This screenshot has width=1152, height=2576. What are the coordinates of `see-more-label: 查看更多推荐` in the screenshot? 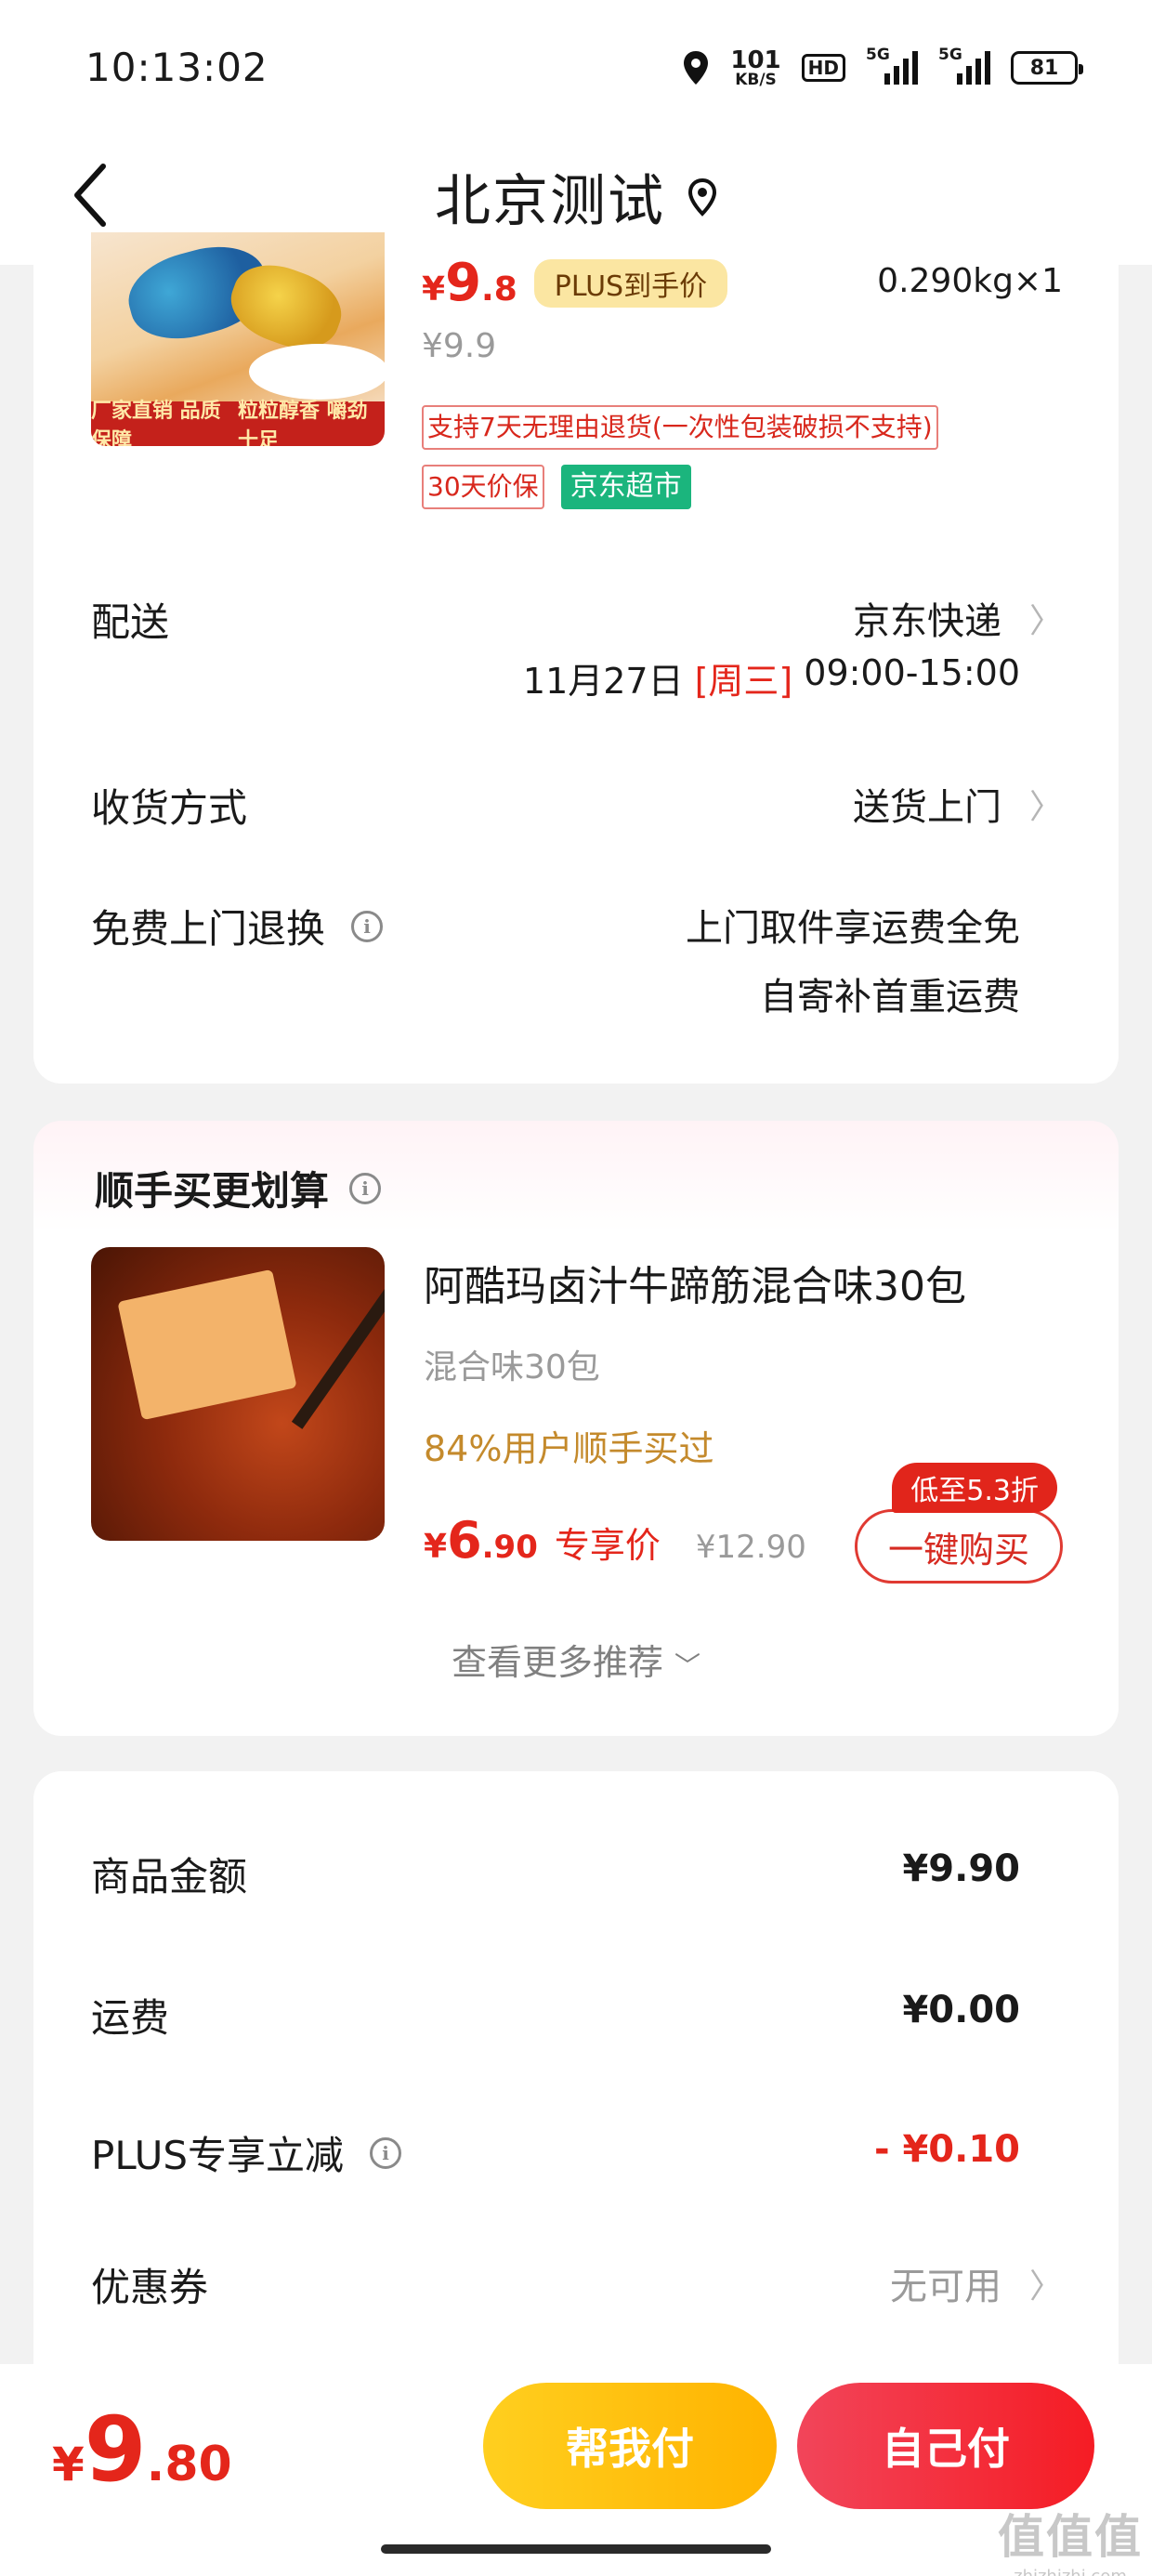 It's located at (557, 1662).